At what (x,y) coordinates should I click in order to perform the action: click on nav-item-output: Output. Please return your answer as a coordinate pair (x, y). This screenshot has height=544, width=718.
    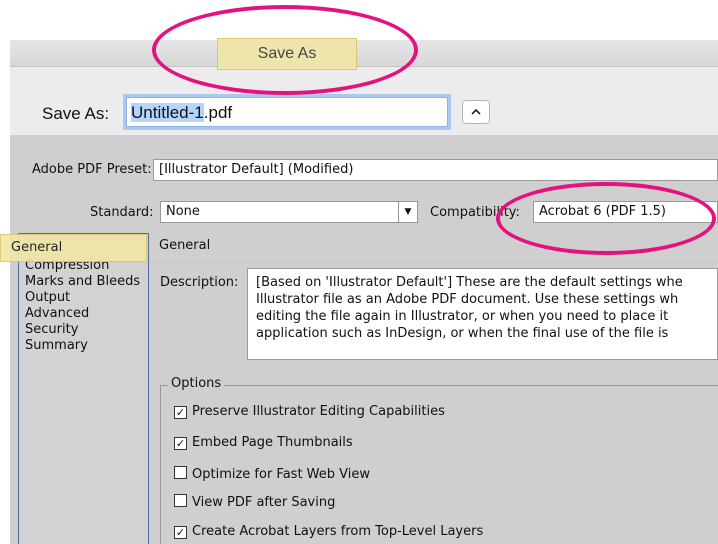
    Looking at the image, I should click on (47, 297).